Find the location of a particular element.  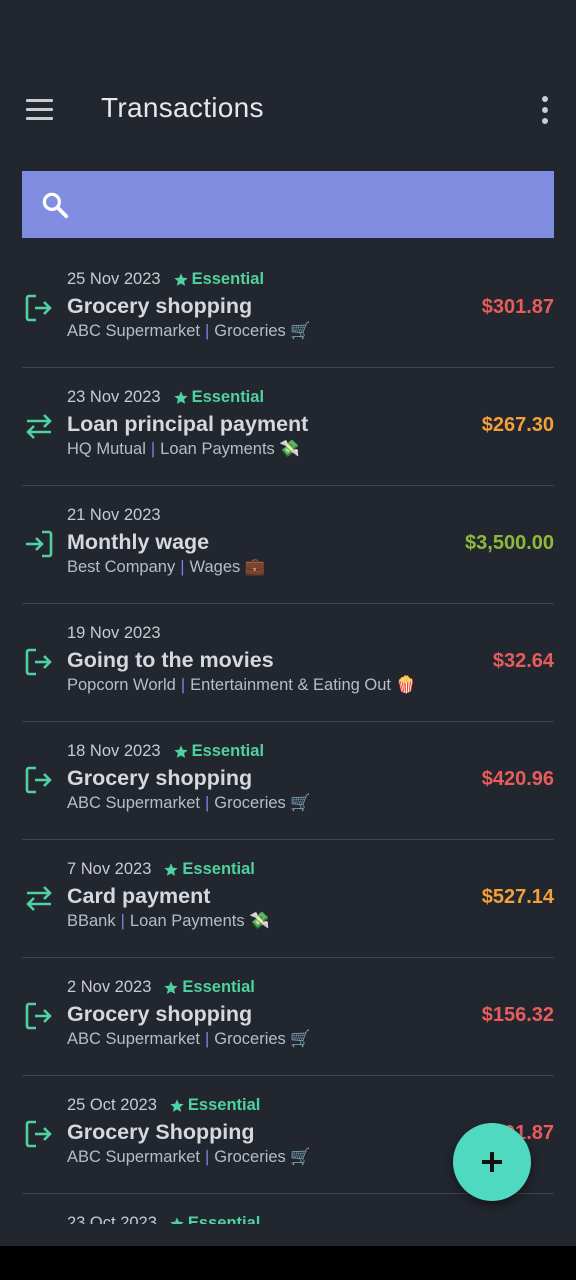

transaction-amount: $267.30 is located at coordinates (517, 425).